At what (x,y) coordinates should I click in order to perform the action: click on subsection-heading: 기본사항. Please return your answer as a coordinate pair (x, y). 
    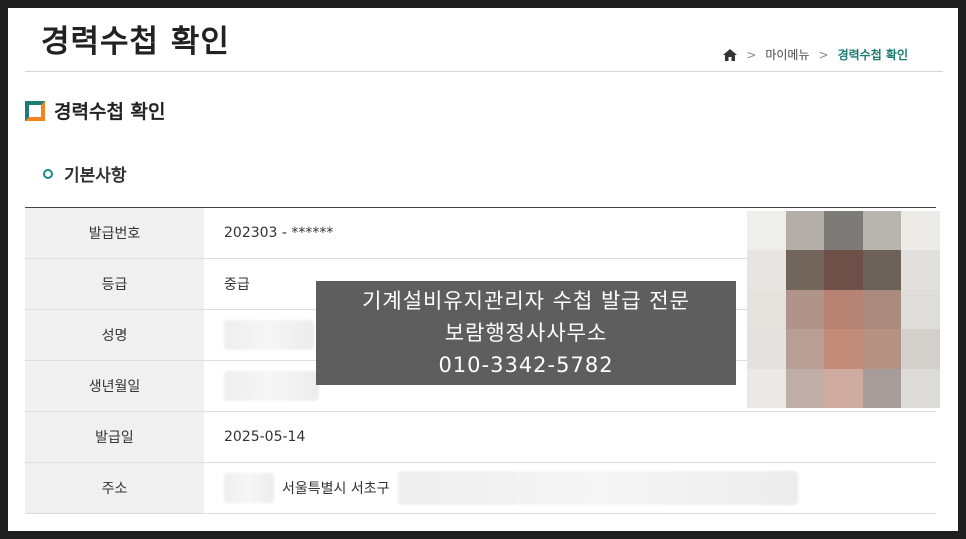
    Looking at the image, I should click on (85, 173).